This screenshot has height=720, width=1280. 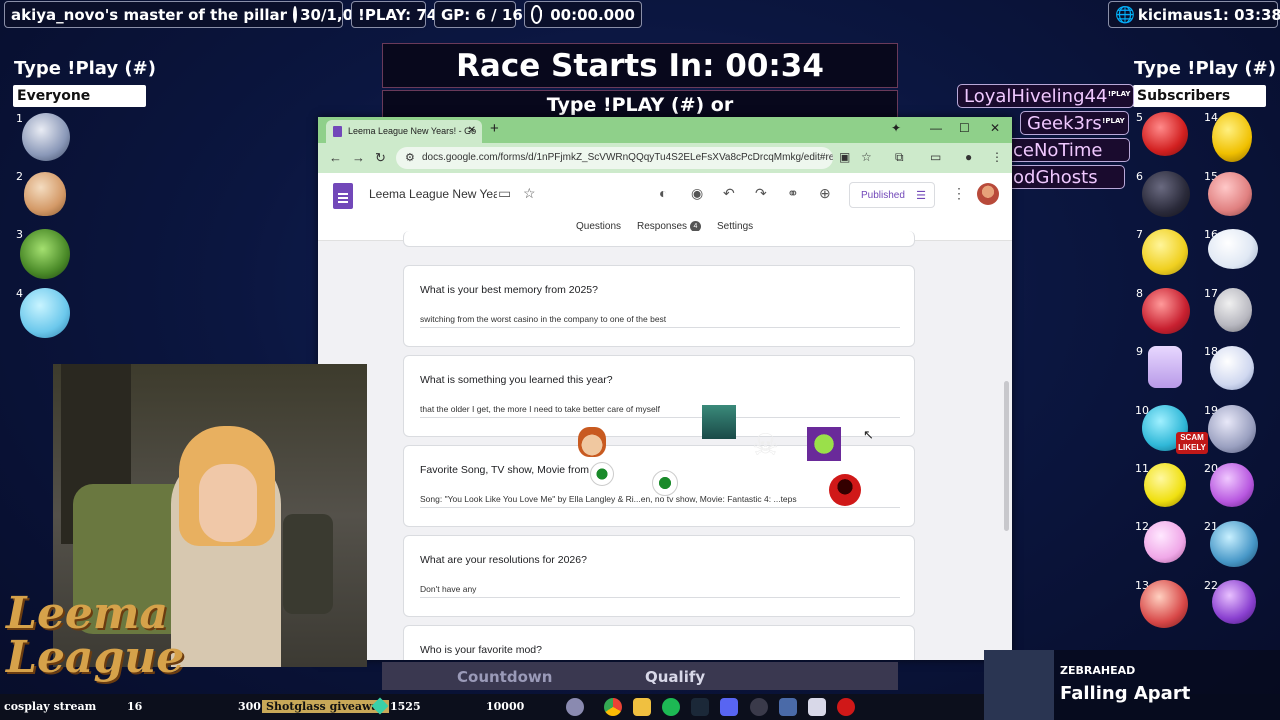 I want to click on ticker-text: Shotglass giveaway, so click(x=325, y=706).